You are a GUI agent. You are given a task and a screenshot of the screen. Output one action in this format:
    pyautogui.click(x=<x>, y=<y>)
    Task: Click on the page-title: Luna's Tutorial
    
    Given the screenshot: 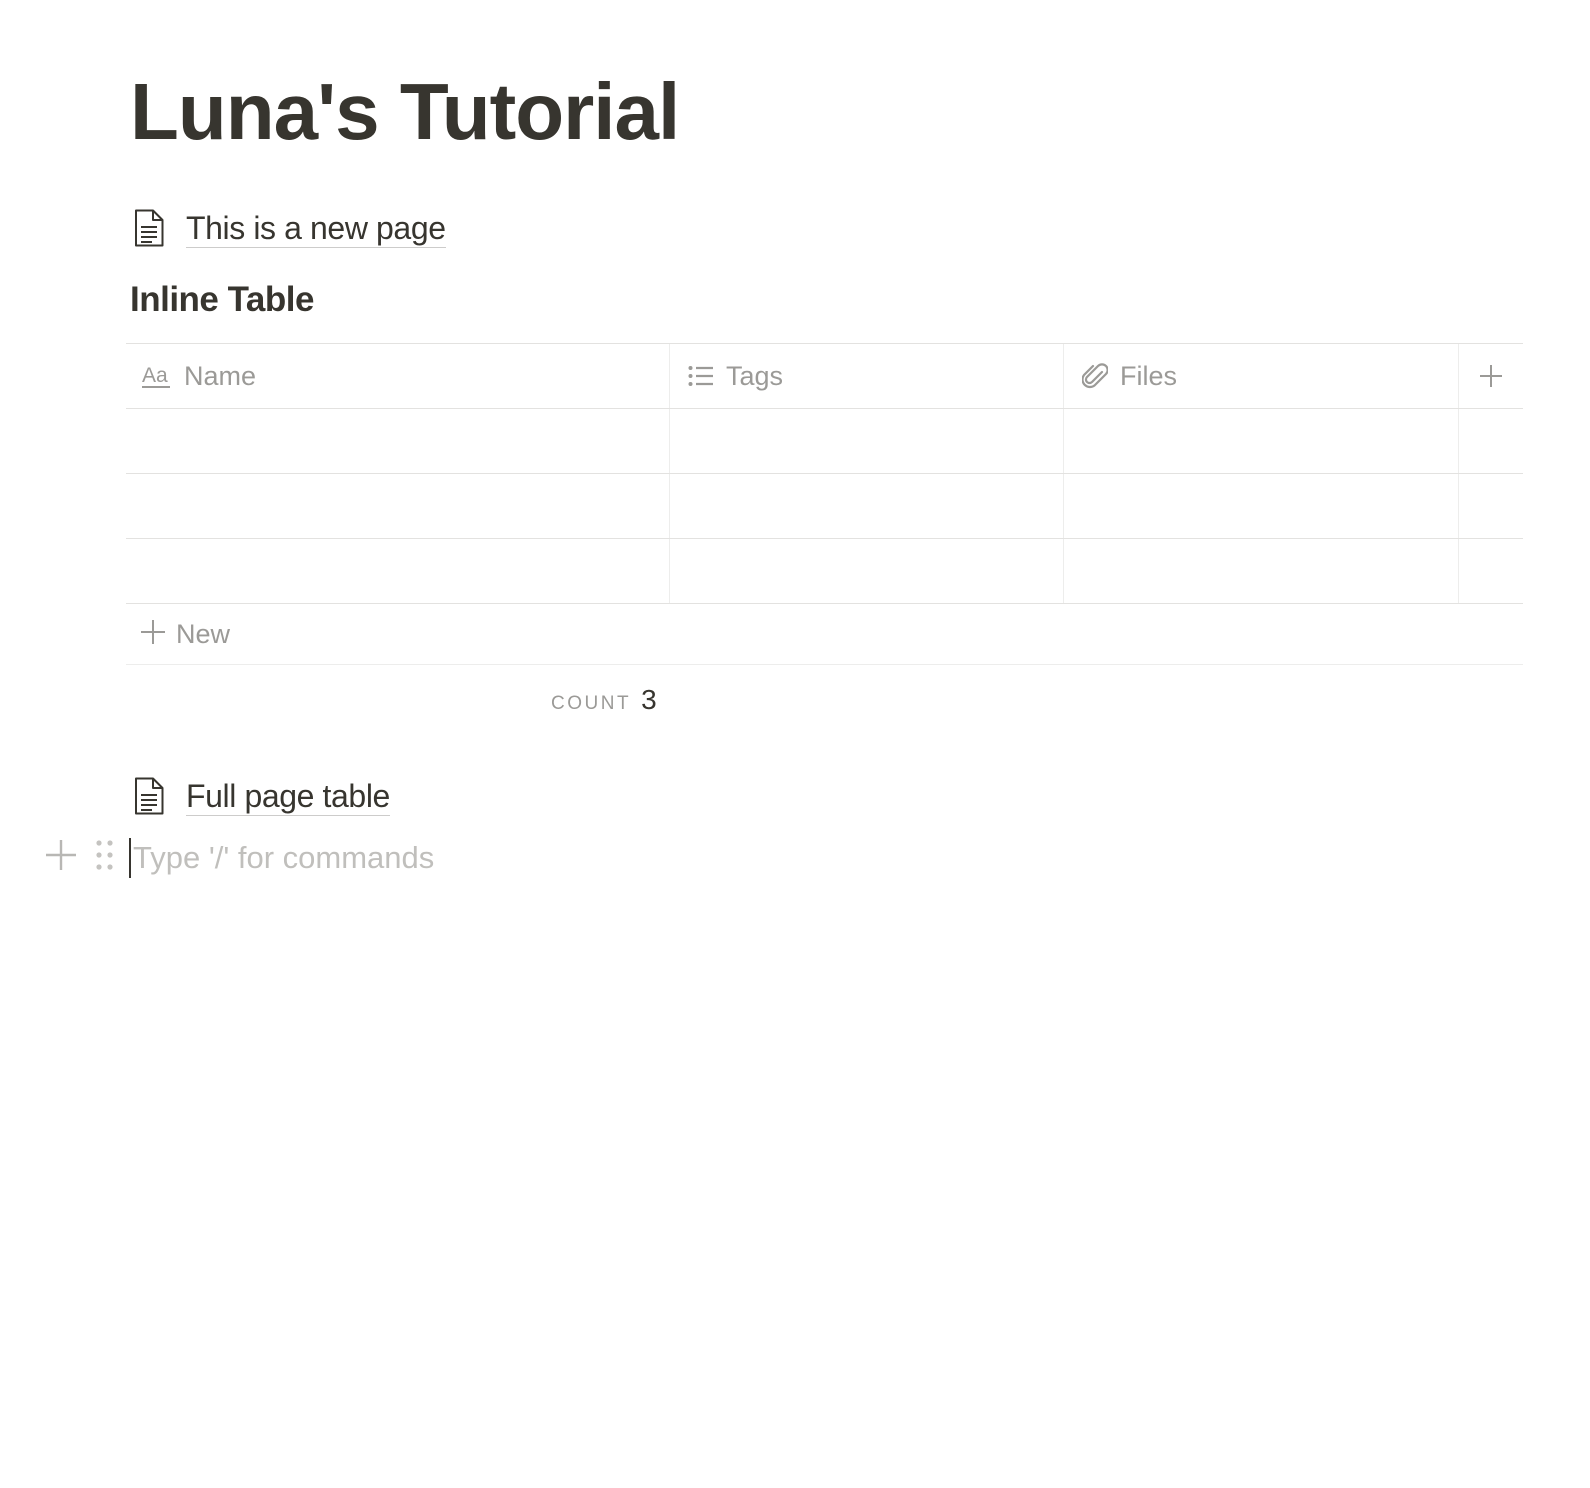 What is the action you would take?
    pyautogui.click(x=405, y=112)
    